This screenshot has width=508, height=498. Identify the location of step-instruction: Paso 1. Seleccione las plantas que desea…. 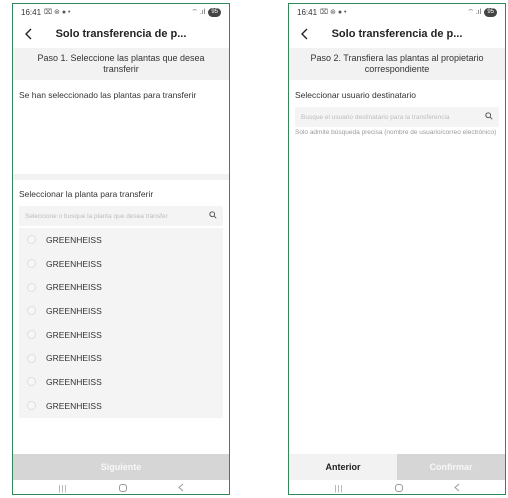
(121, 64).